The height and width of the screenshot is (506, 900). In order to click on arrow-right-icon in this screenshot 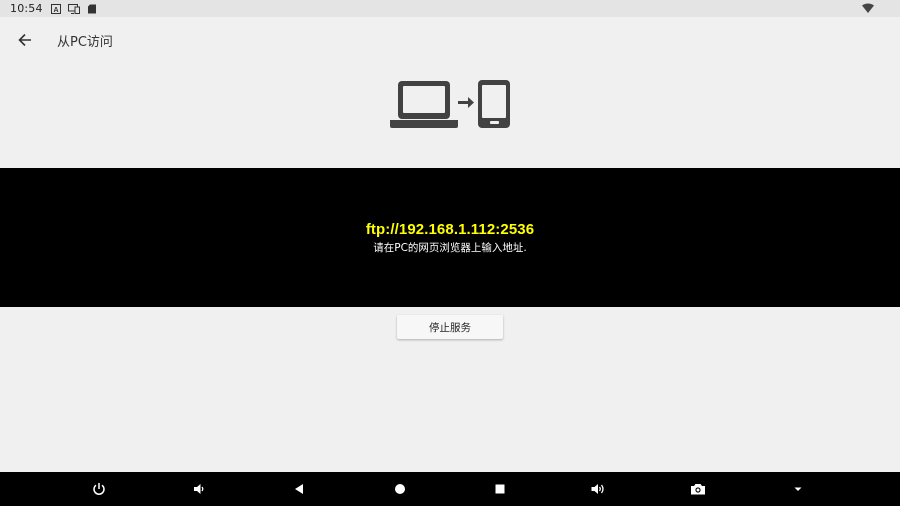, I will do `click(466, 102)`.